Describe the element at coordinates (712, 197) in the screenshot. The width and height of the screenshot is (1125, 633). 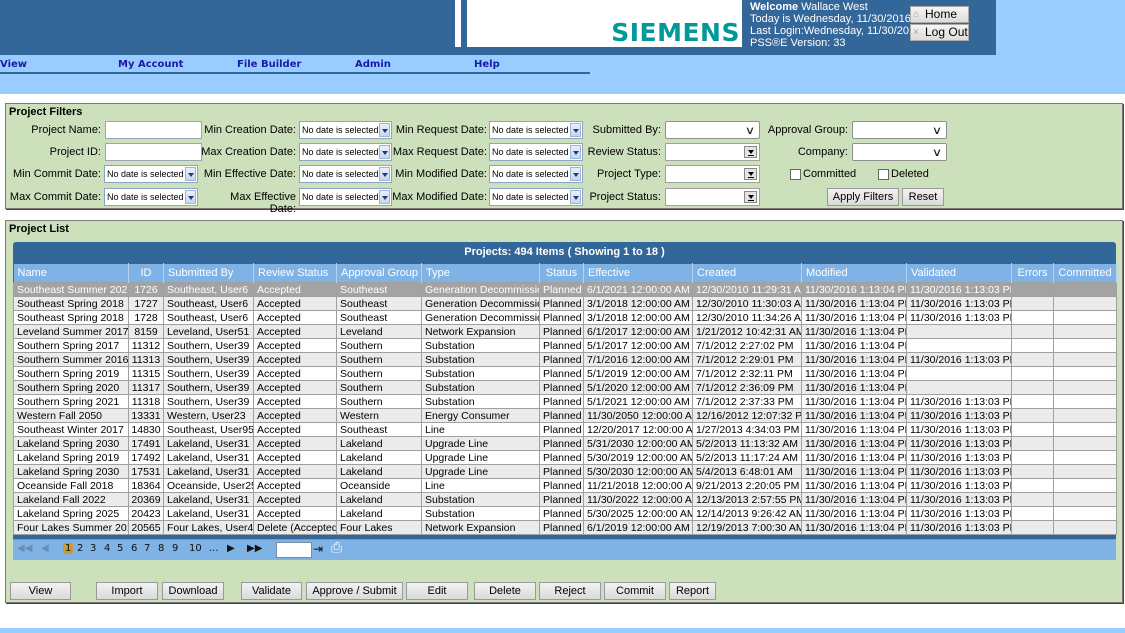
I see `project-status-combo` at that location.